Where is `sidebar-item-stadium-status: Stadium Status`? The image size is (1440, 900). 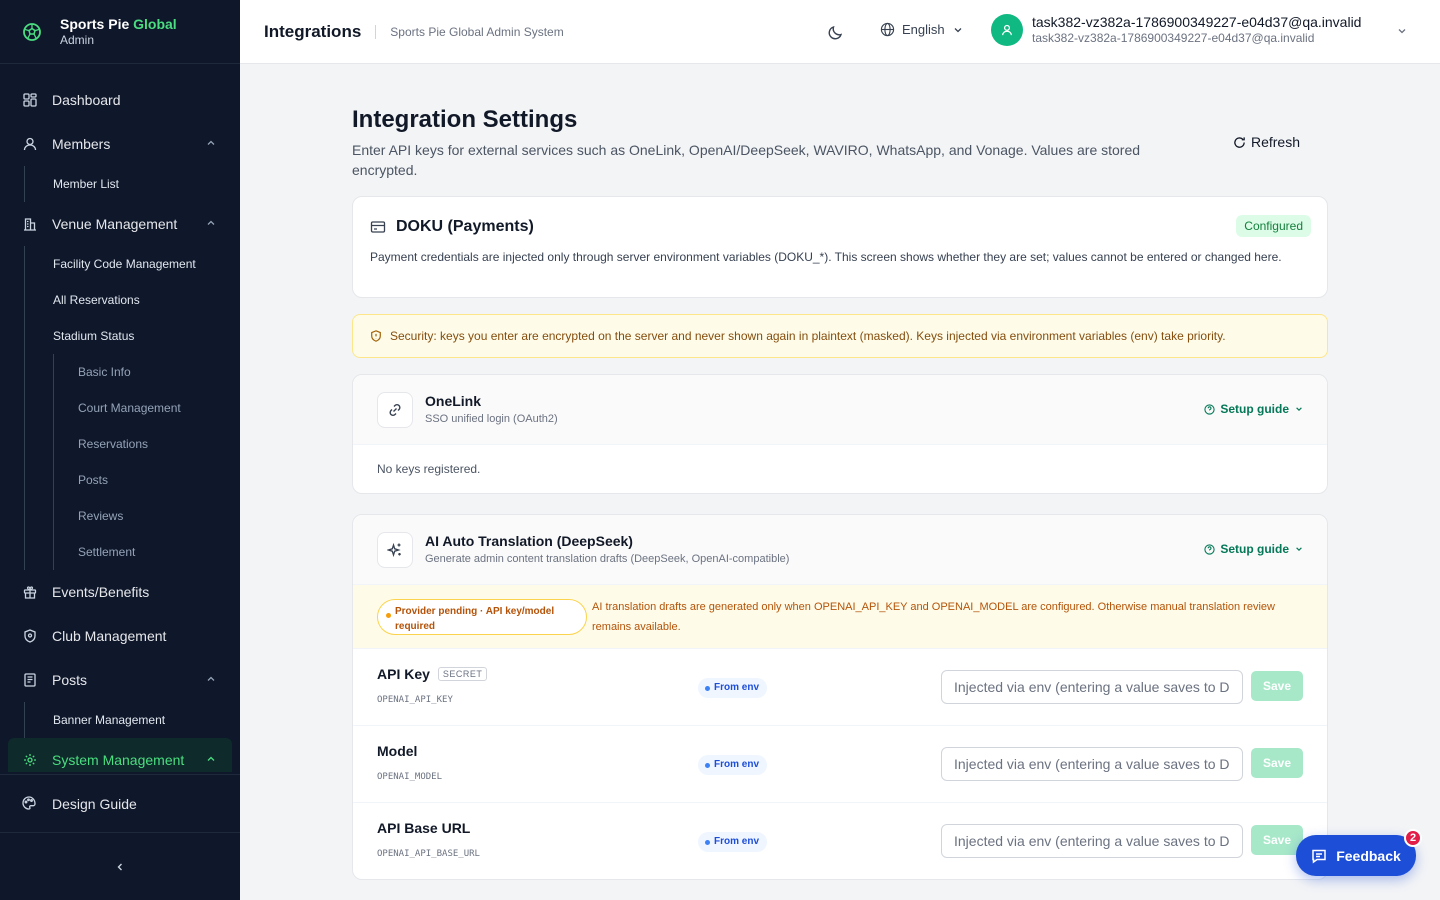 sidebar-item-stadium-status: Stadium Status is located at coordinates (132, 336).